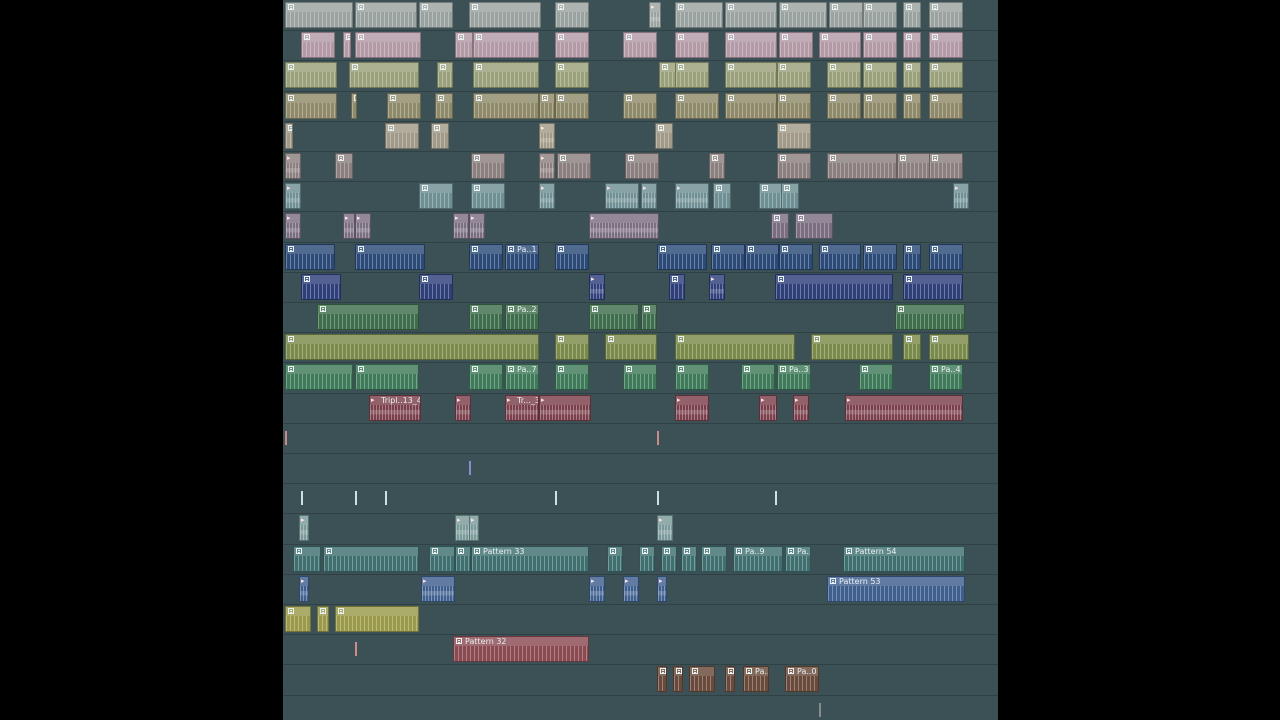 The width and height of the screenshot is (1280, 720). I want to click on pattern-clip: Pa..4, so click(946, 377).